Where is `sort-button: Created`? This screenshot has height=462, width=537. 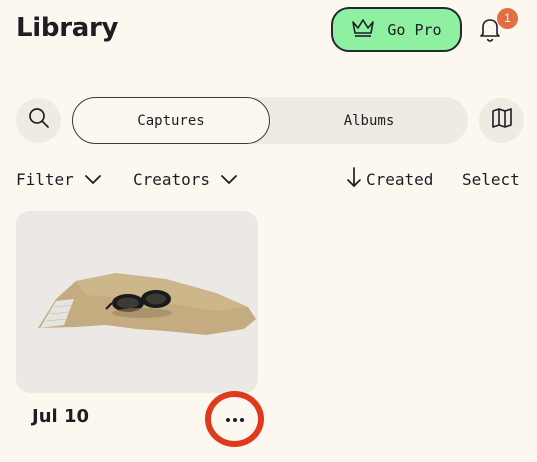 sort-button: Created is located at coordinates (389, 179).